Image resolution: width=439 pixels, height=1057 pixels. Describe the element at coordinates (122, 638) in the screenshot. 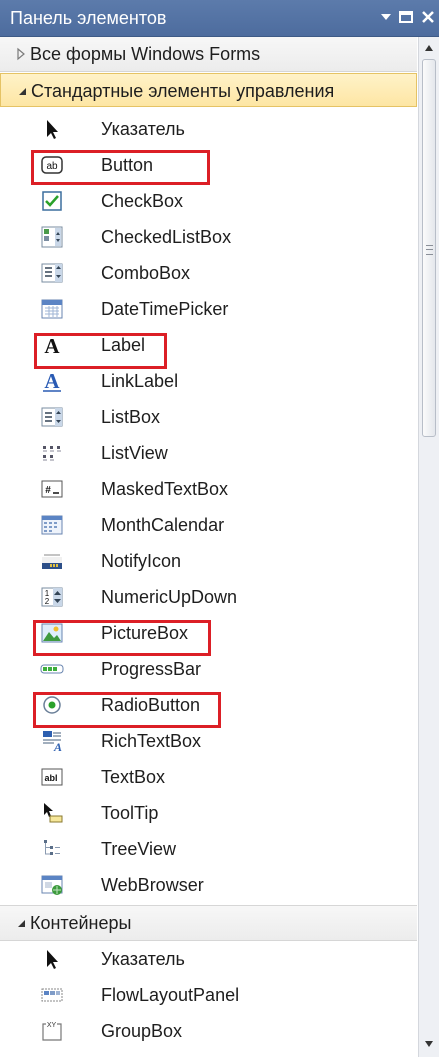

I see `highlight-frame-picturebox` at that location.